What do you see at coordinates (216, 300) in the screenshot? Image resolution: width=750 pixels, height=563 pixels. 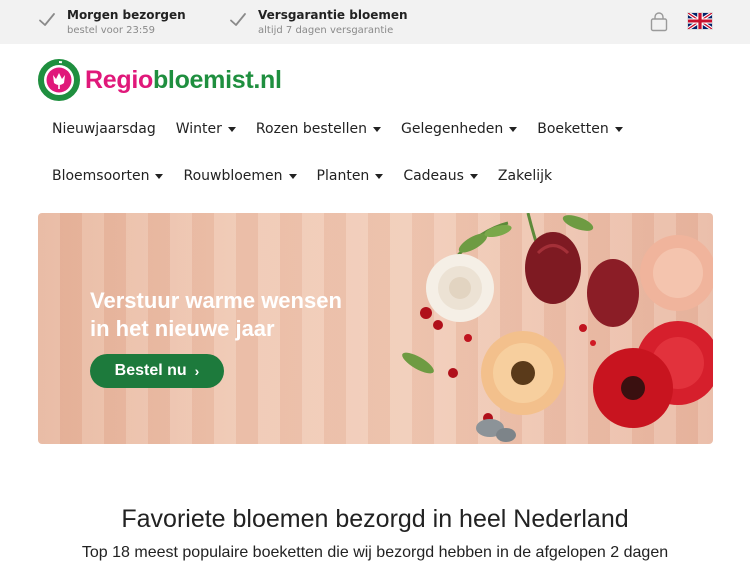 I see `hero-title-line-1: Verstuur warme wensen` at bounding box center [216, 300].